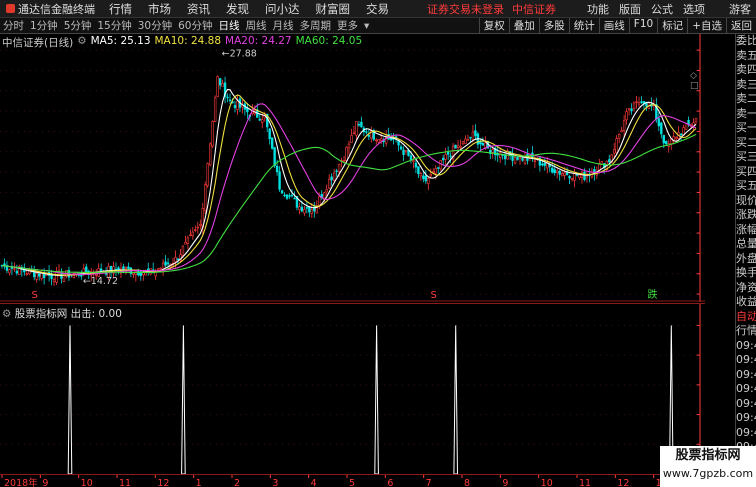 This screenshot has width=756, height=487. I want to click on price-annotation: ←14.72, so click(100, 281).